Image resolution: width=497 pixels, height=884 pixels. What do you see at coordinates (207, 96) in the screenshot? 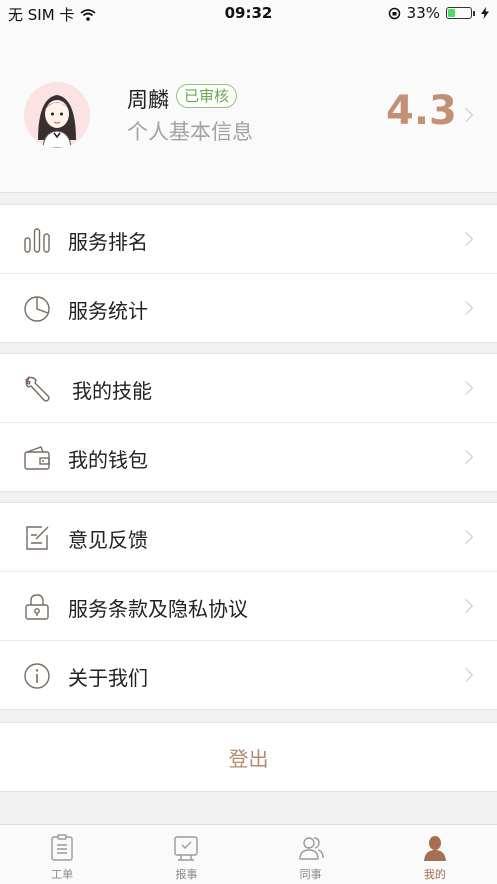
I see `verified-badge: 已审核` at bounding box center [207, 96].